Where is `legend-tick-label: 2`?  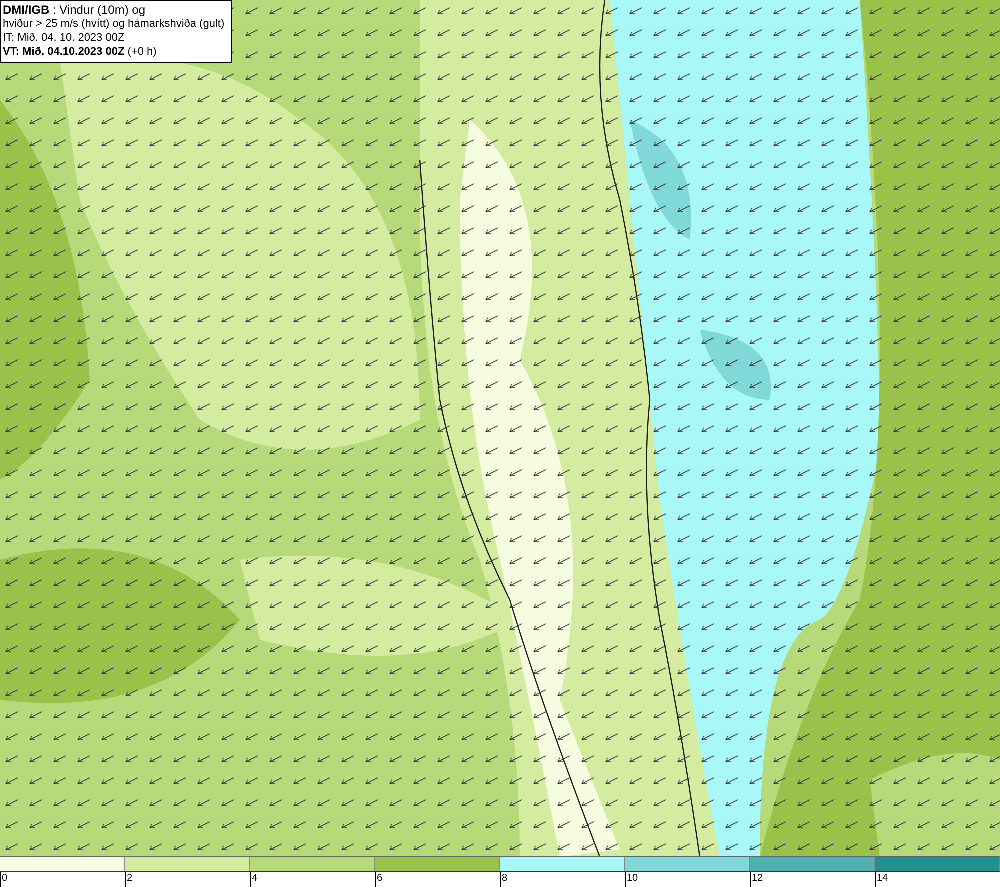 legend-tick-label: 2 is located at coordinates (129, 879).